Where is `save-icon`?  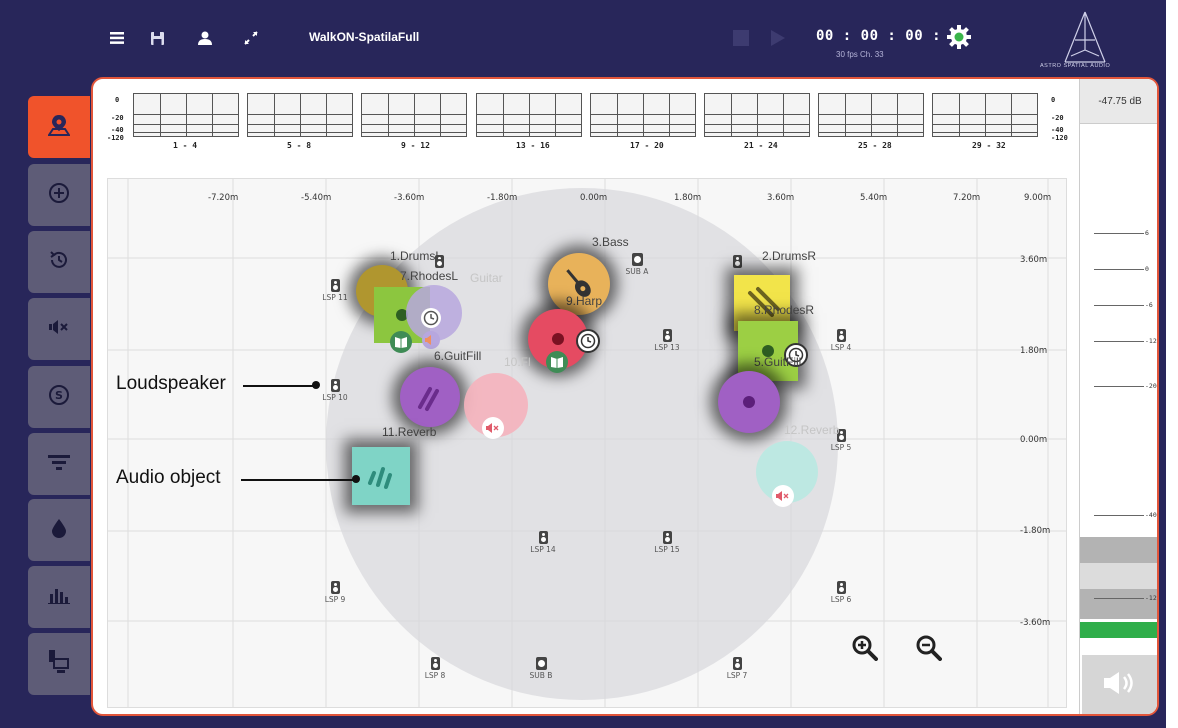 save-icon is located at coordinates (157, 38).